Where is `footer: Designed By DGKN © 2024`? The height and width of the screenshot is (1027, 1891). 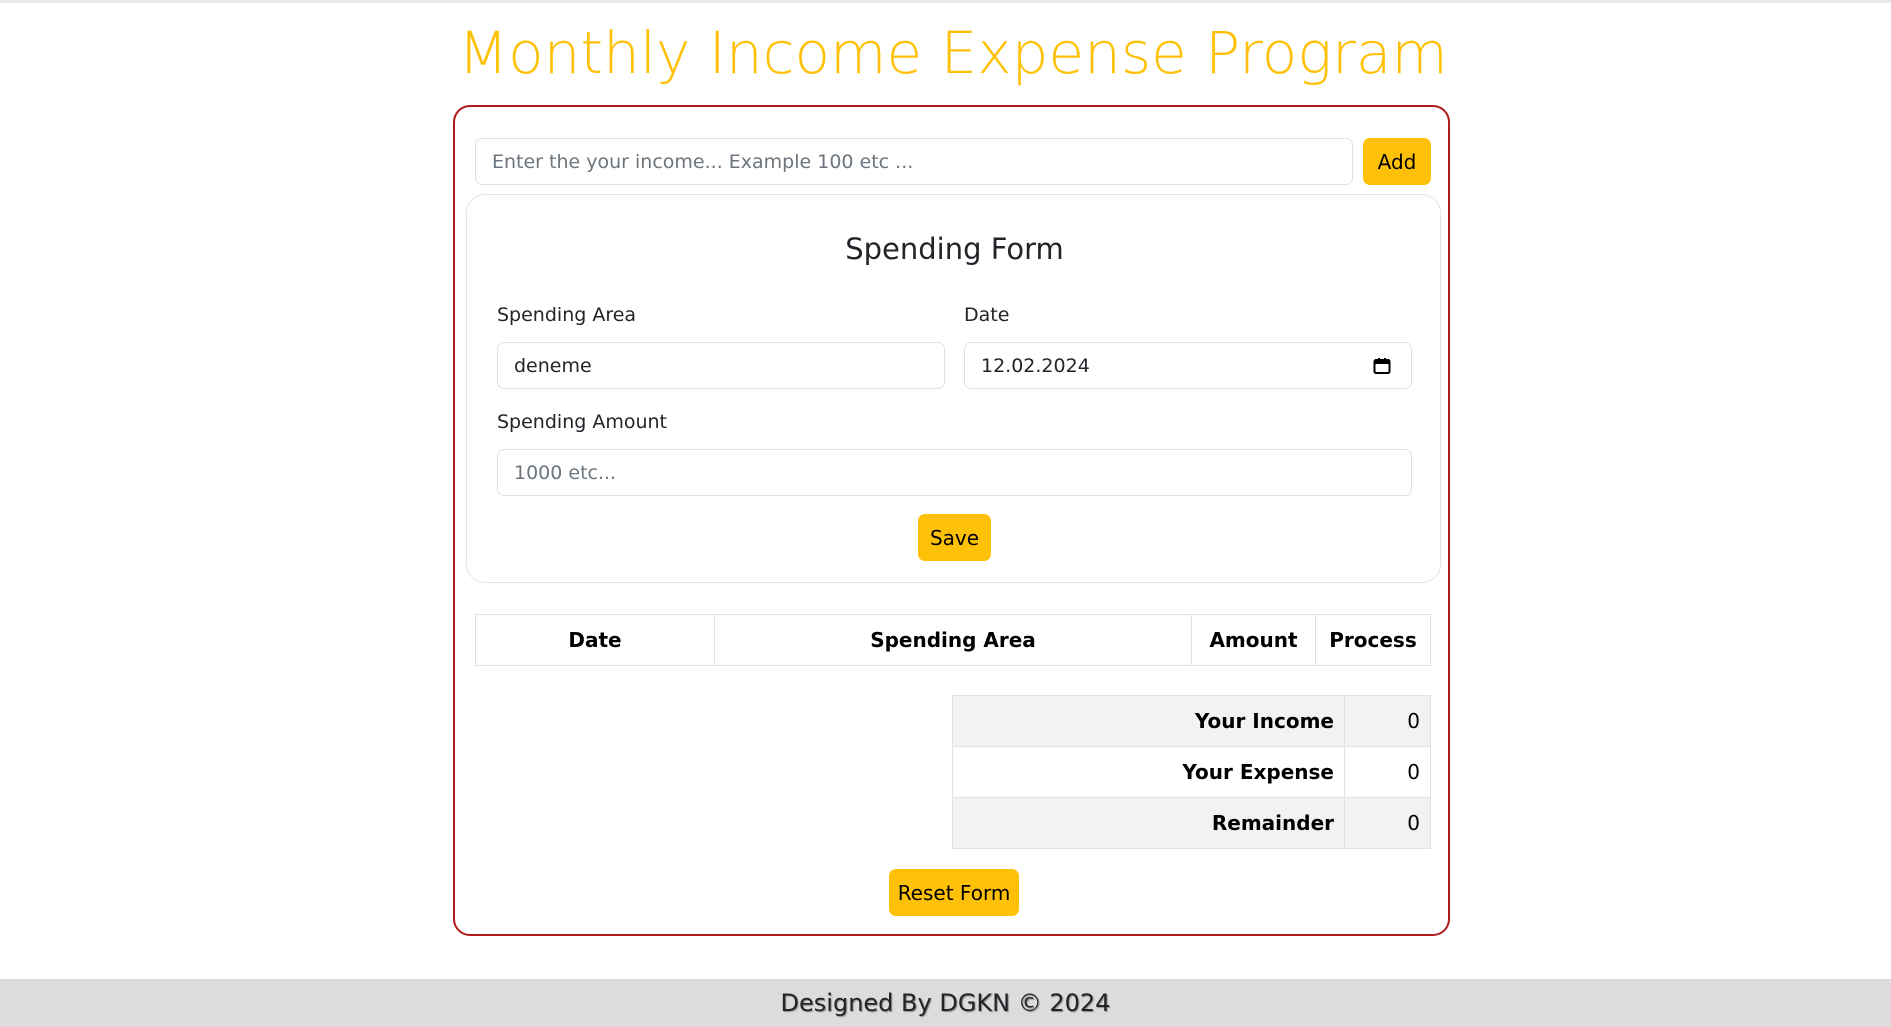 footer: Designed By DGKN © 2024 is located at coordinates (945, 1003).